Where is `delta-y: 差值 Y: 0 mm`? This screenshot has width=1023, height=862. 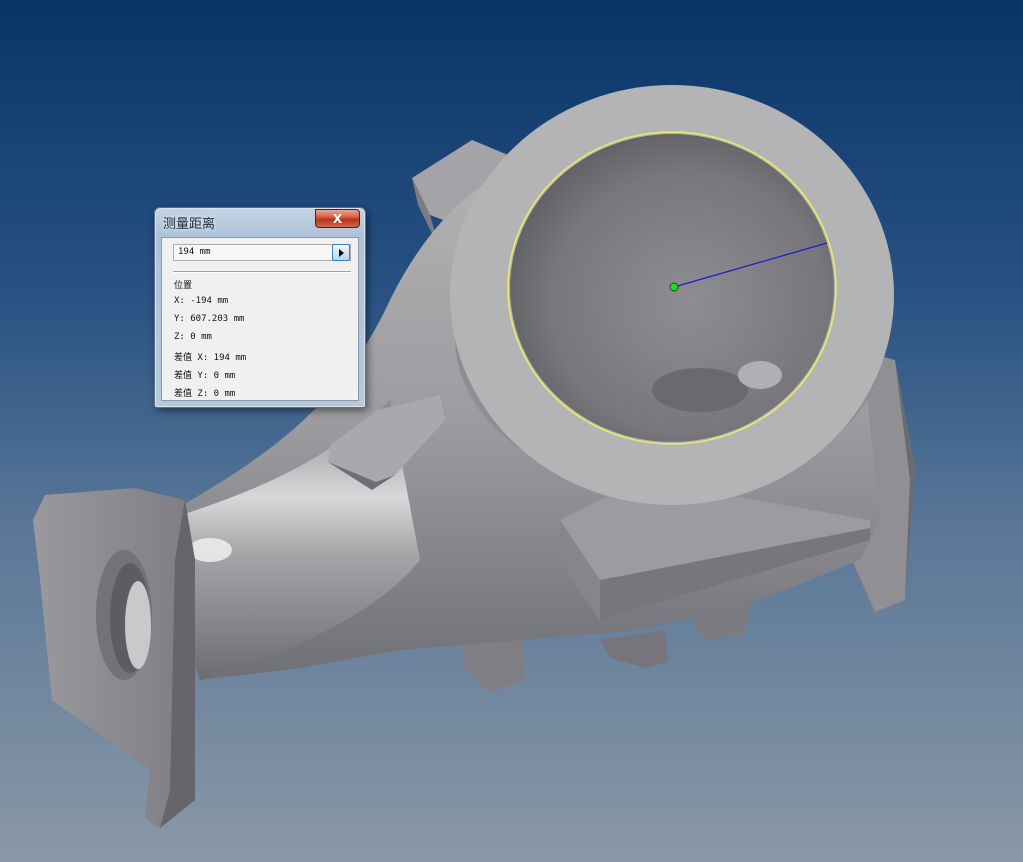 delta-y: 差值 Y: 0 mm is located at coordinates (205, 376).